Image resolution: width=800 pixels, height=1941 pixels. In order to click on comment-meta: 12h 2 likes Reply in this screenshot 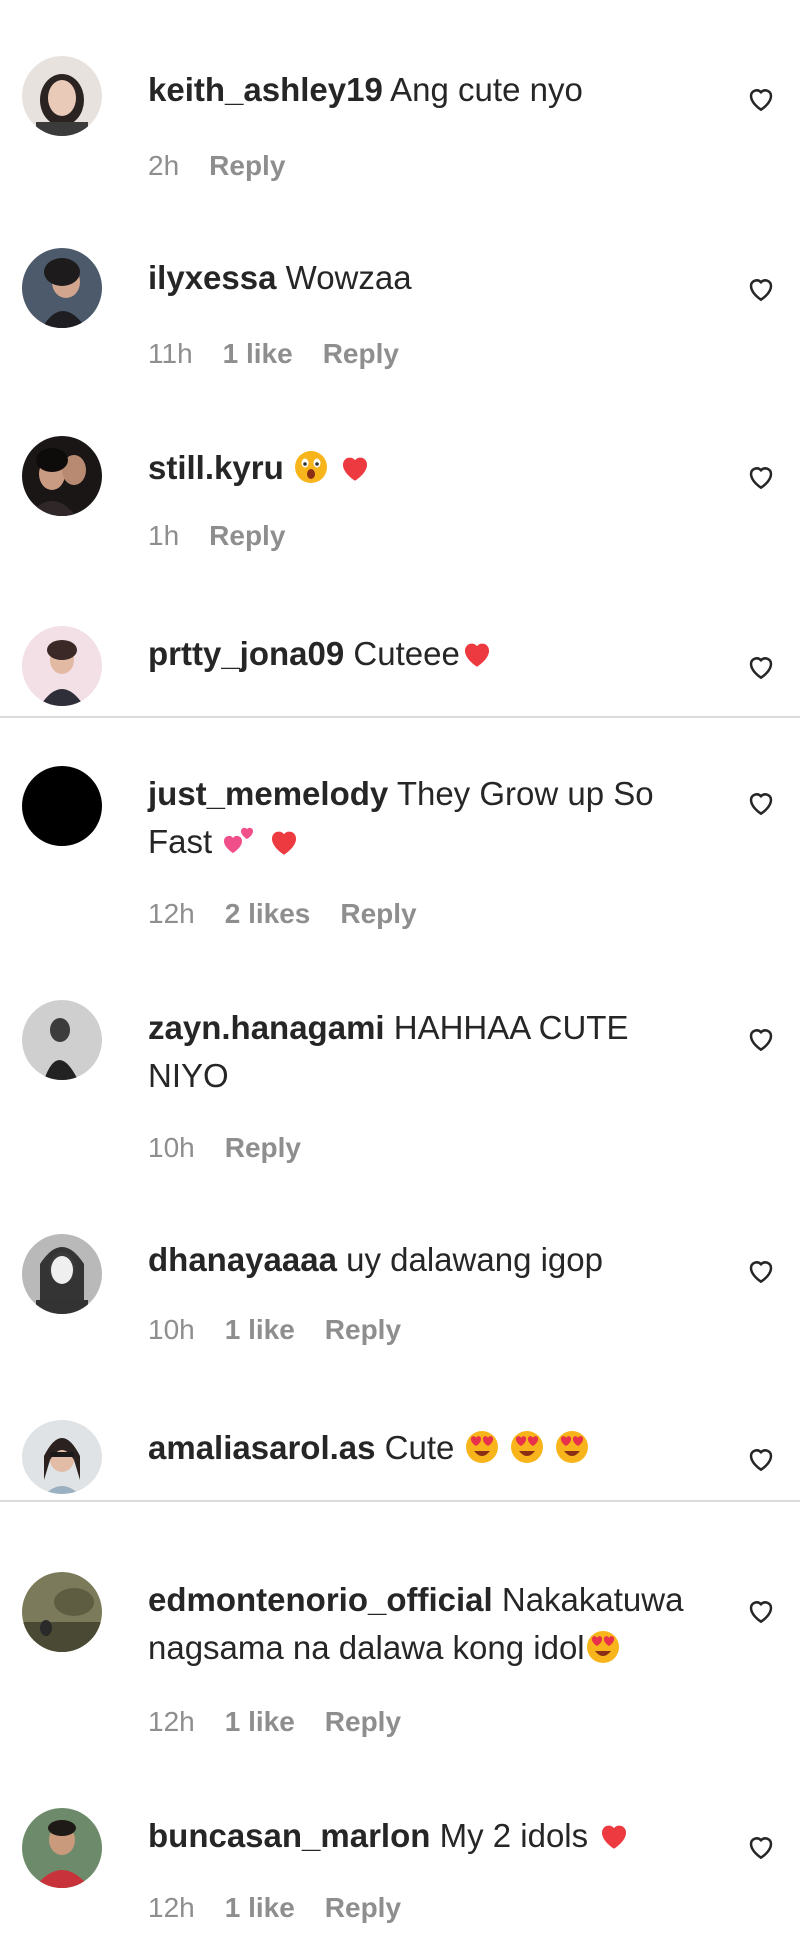, I will do `click(282, 914)`.